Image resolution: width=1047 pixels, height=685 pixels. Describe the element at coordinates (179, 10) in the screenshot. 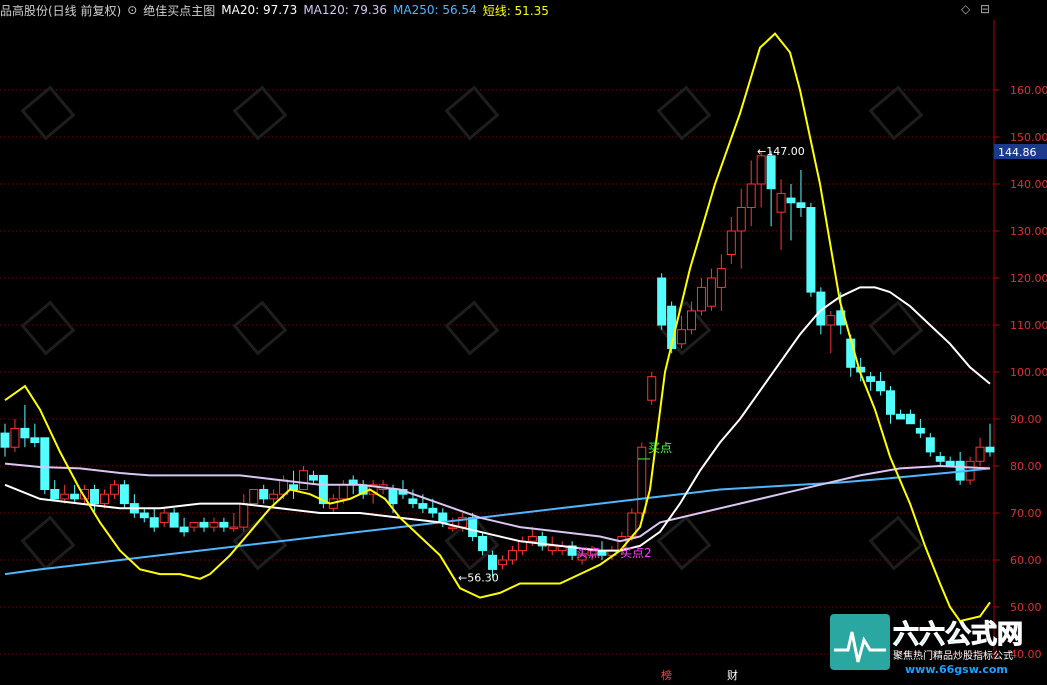

I see `indicator-name: 绝佳买点主图` at that location.